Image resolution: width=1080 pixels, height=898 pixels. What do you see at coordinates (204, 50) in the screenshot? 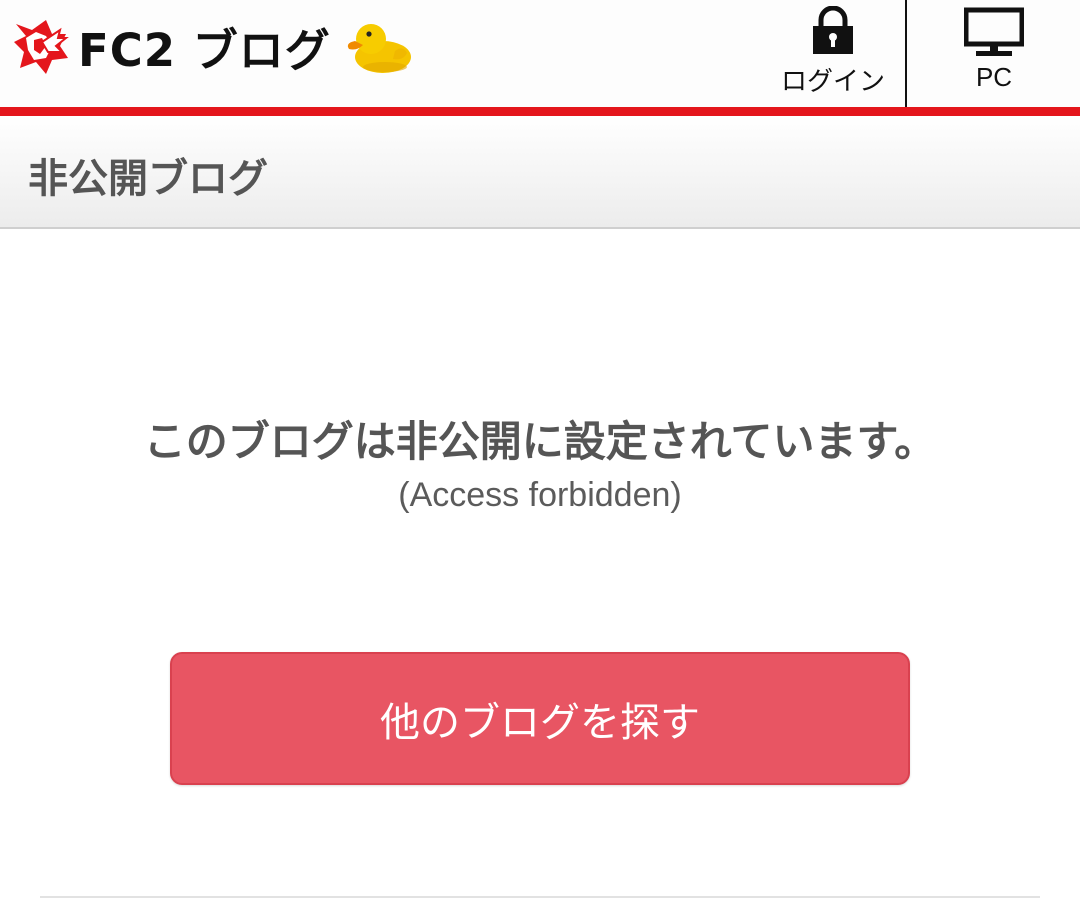
I see `logo-text: FC2 ブログ` at bounding box center [204, 50].